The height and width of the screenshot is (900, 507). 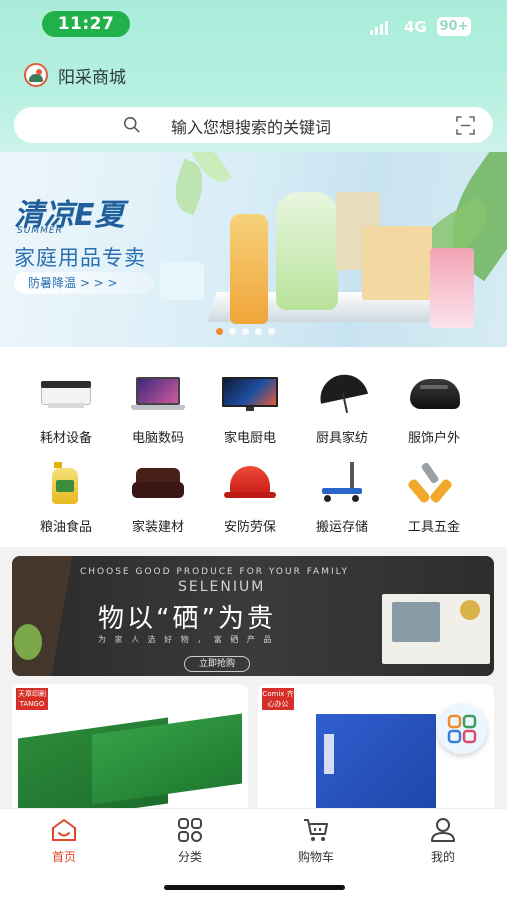 What do you see at coordinates (433, 438) in the screenshot?
I see `category-label: 服饰户外` at bounding box center [433, 438].